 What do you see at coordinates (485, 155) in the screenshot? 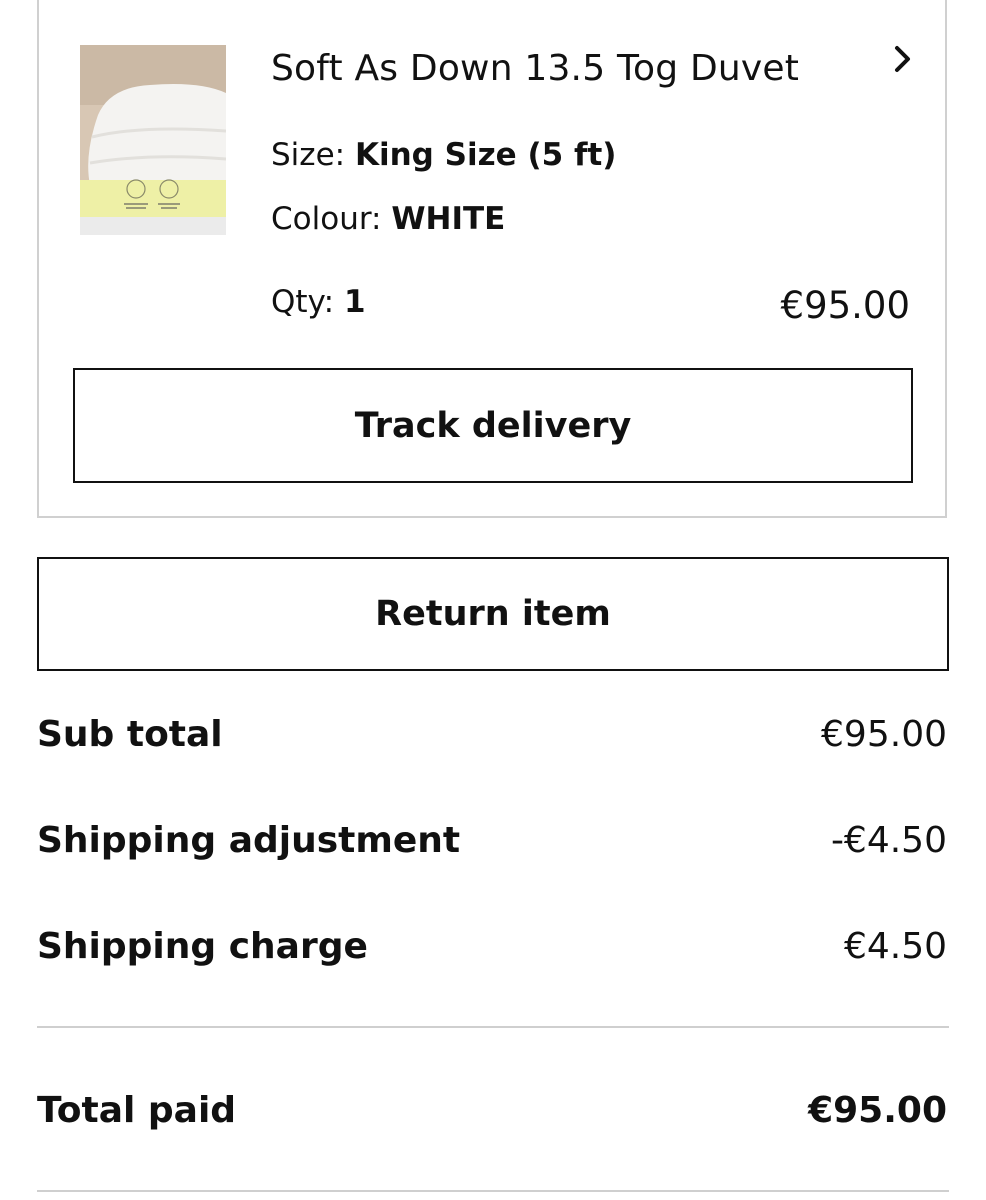
I see `size-value: King Size (5 ft)` at bounding box center [485, 155].